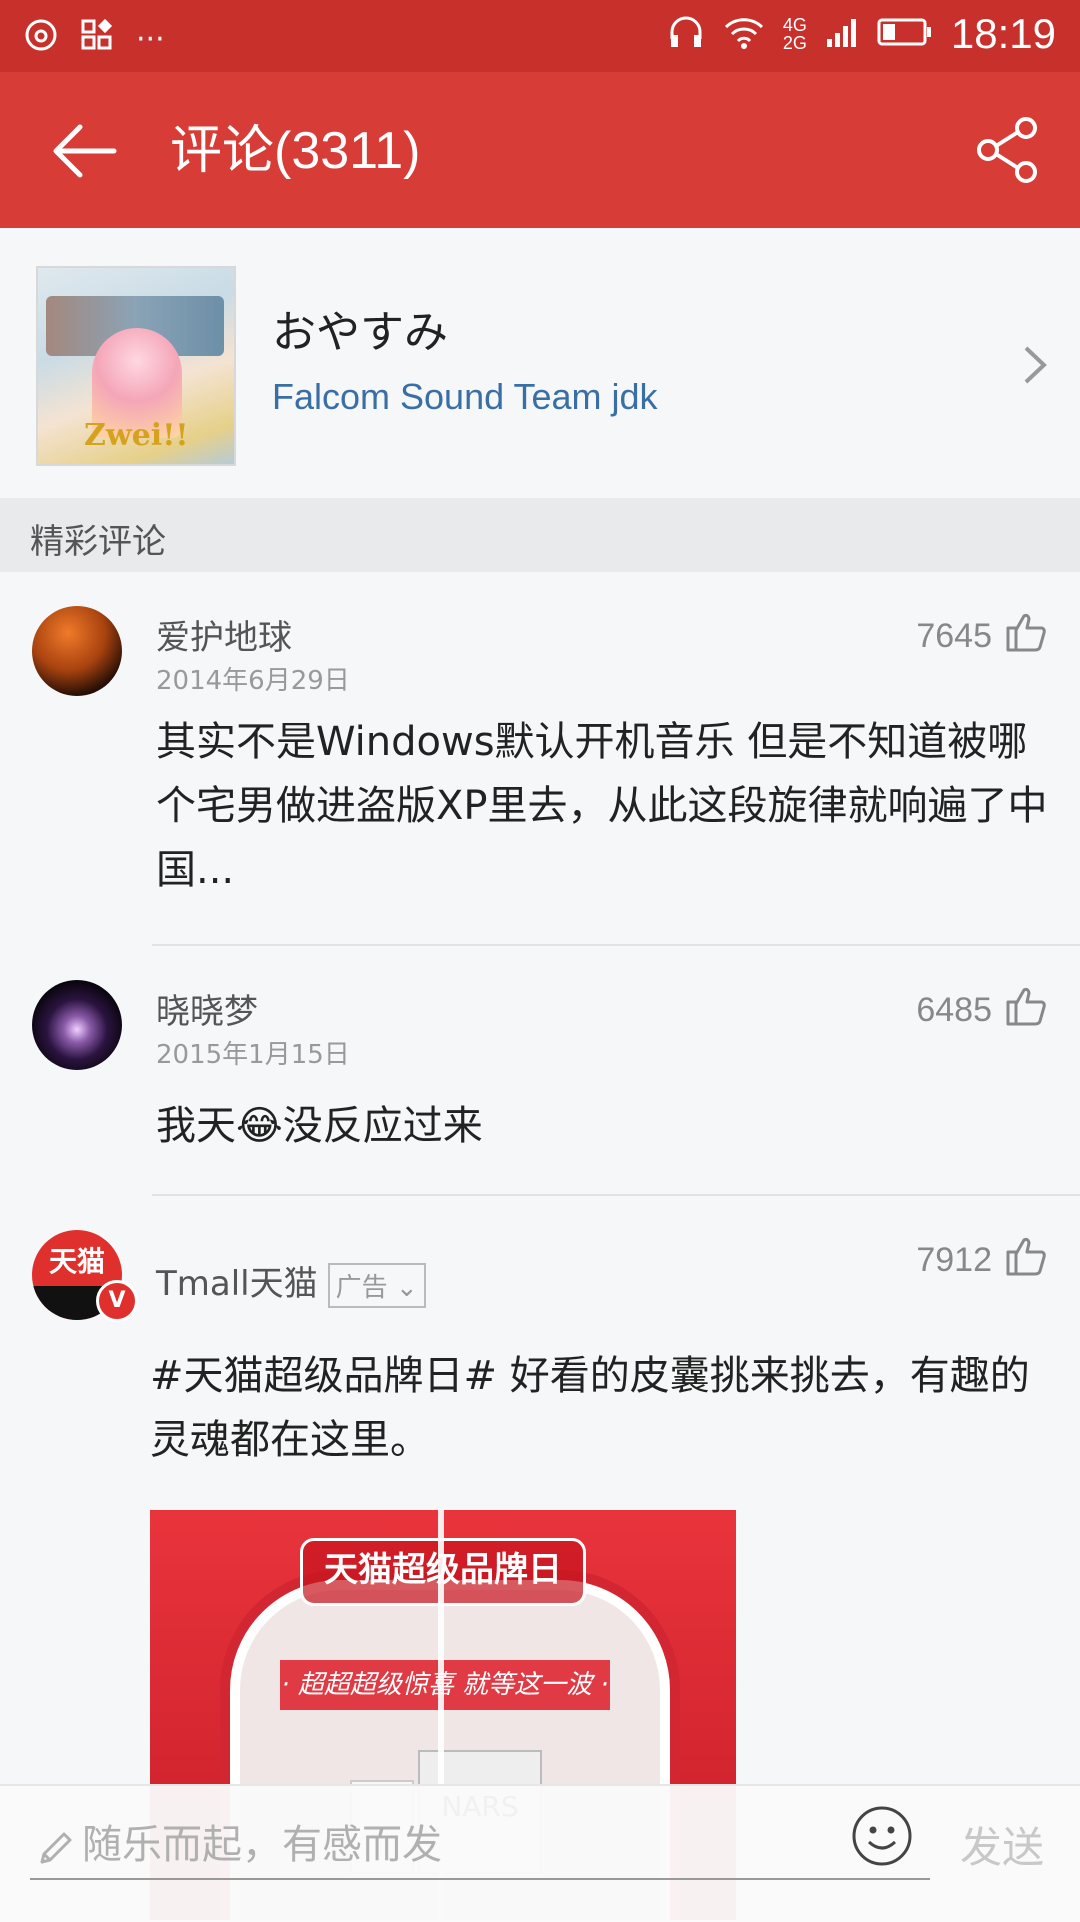  I want to click on battery-icon, so click(905, 34).